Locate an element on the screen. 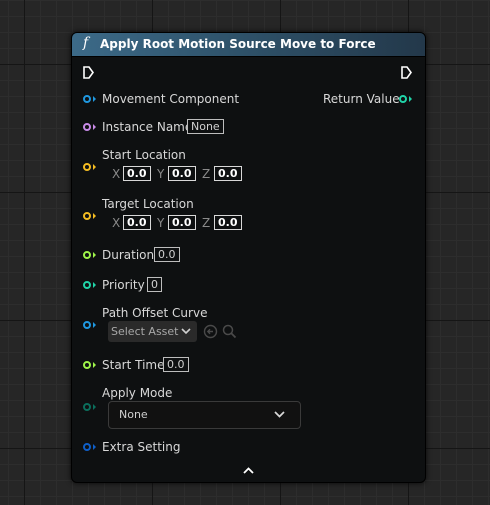 The height and width of the screenshot is (505, 490). name-pin-icon is located at coordinates (87, 127).